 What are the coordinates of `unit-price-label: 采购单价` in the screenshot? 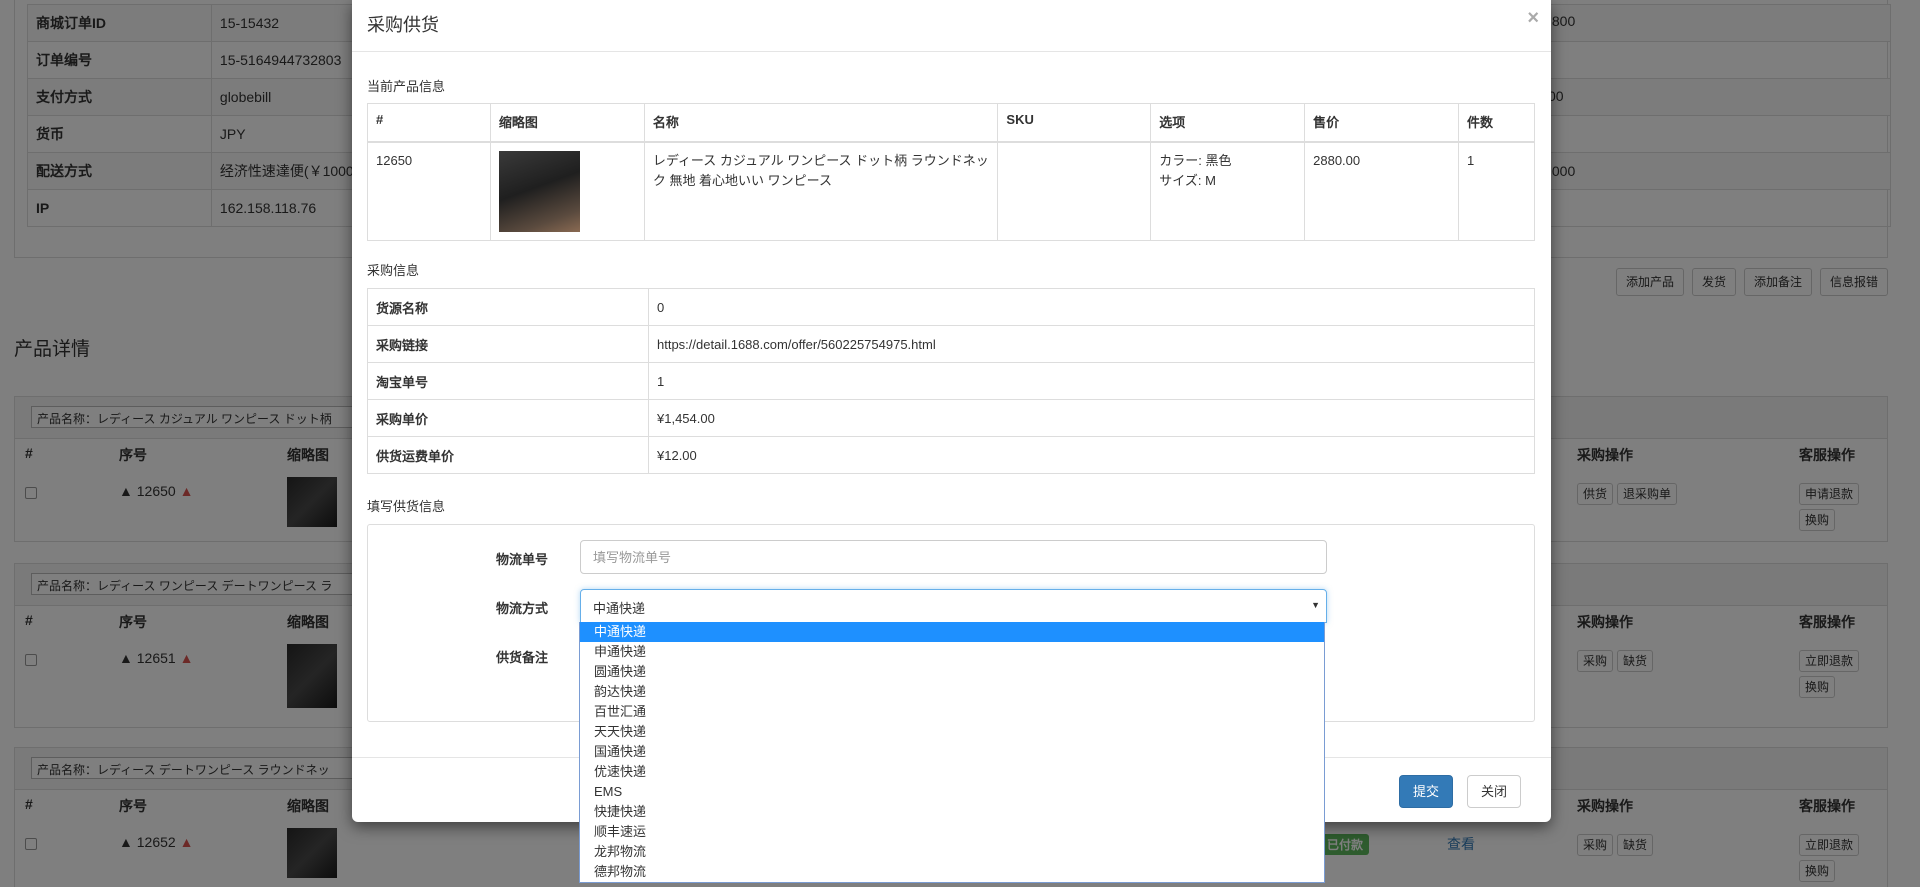 It's located at (508, 418).